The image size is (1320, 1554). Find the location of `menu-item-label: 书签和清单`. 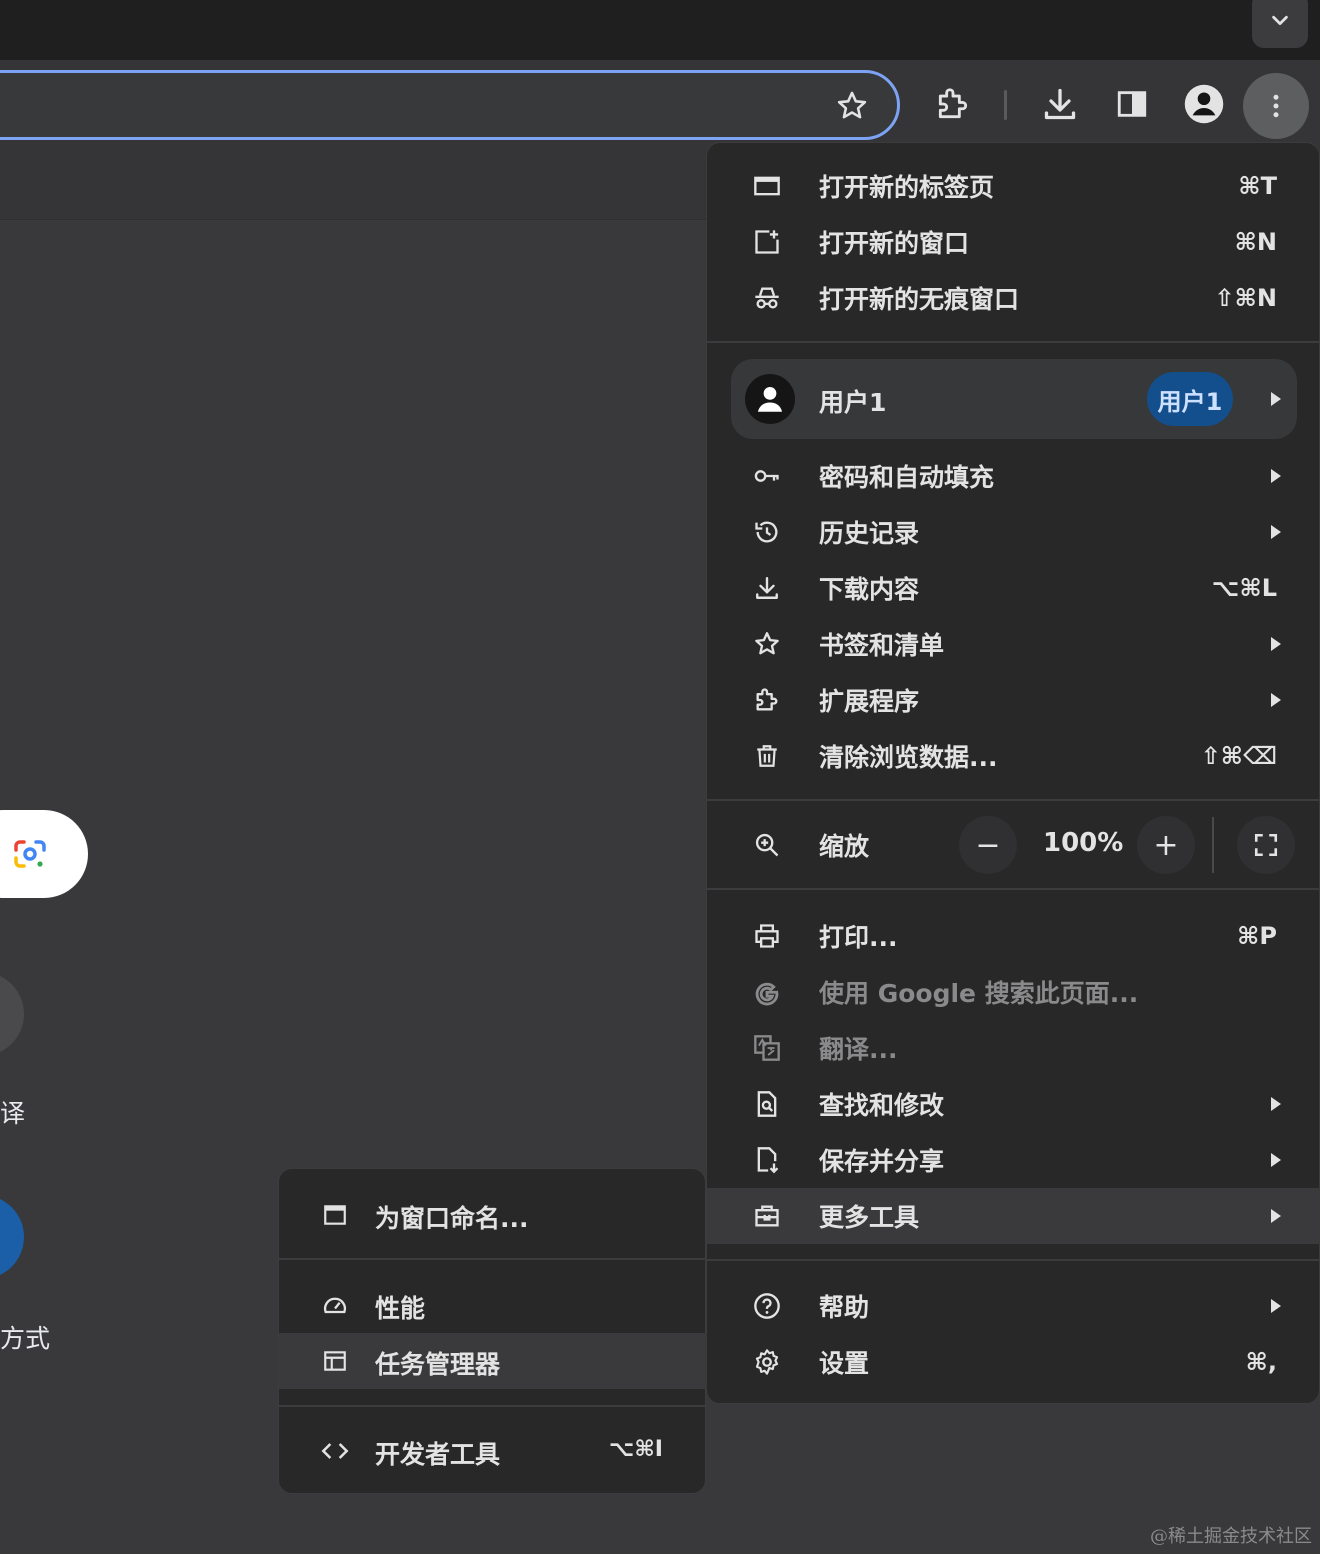

menu-item-label: 书签和清单 is located at coordinates (882, 645).